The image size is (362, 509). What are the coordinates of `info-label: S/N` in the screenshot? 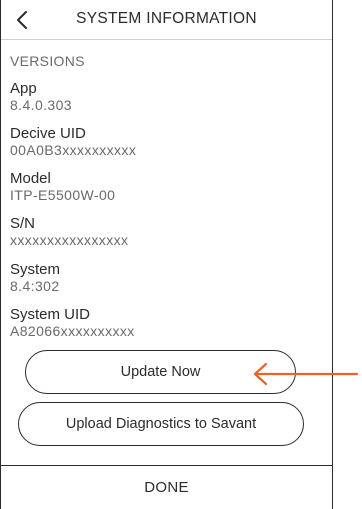 It's located at (23, 223).